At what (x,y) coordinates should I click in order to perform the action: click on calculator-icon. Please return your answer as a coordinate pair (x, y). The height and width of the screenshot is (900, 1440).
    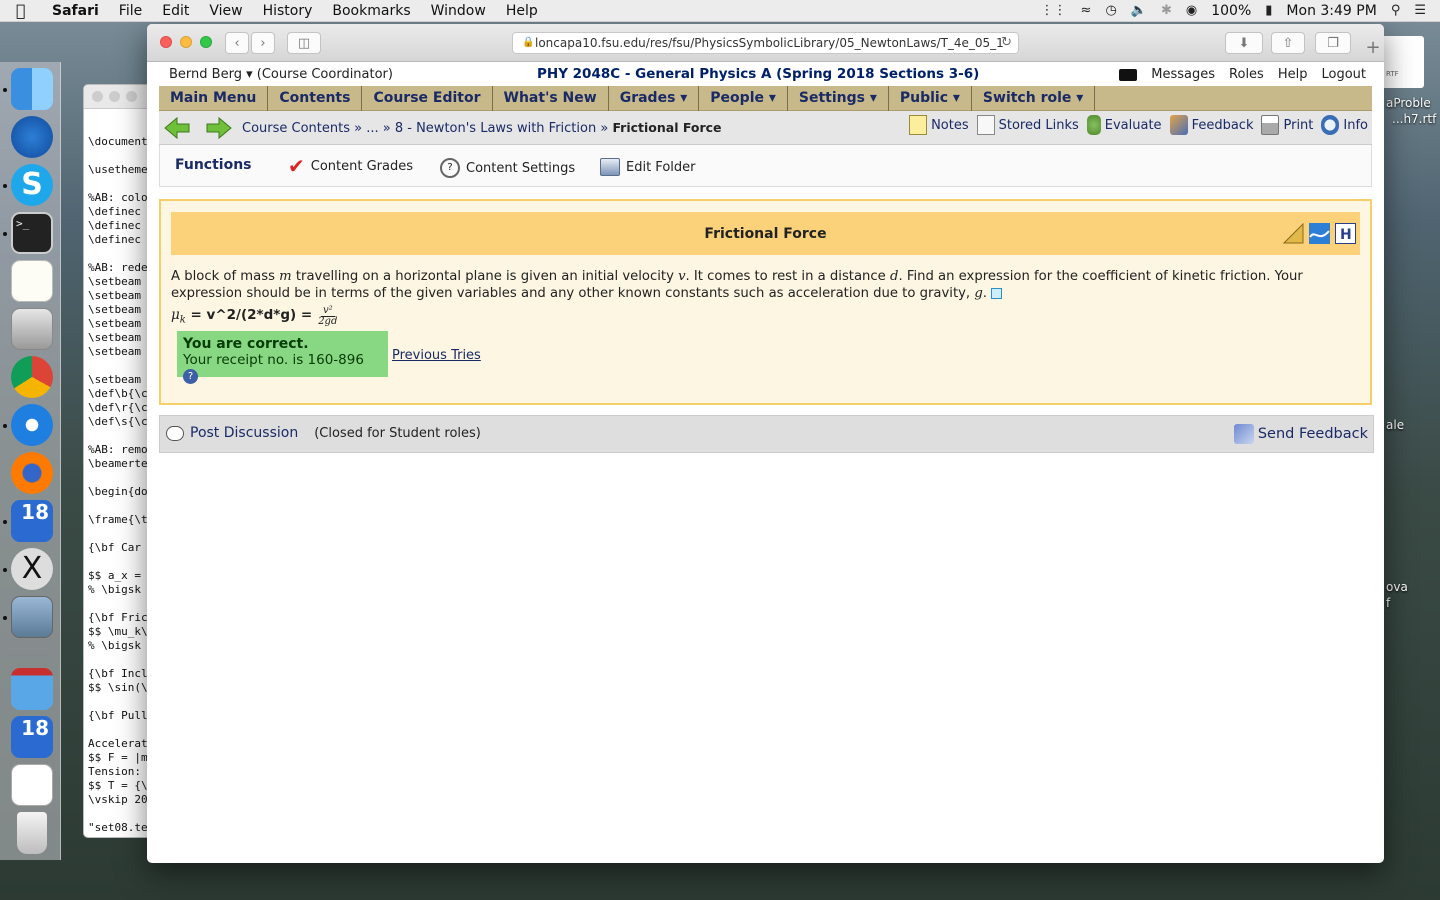
    Looking at the image, I should click on (32, 329).